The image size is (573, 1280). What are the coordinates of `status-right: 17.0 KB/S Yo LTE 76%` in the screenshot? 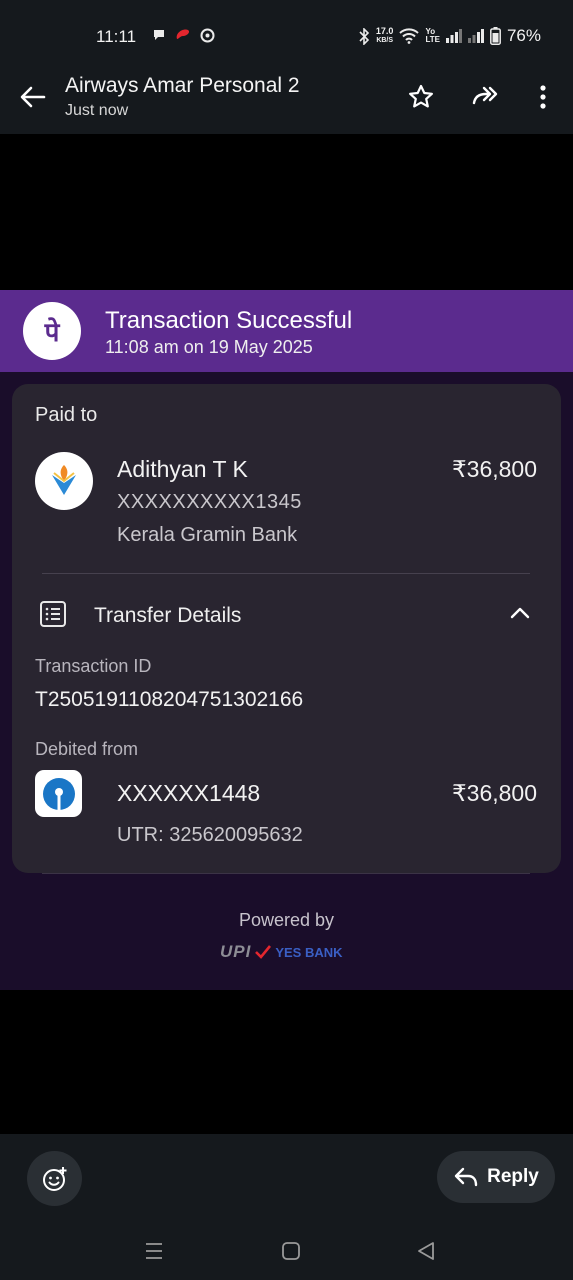 It's located at (449, 36).